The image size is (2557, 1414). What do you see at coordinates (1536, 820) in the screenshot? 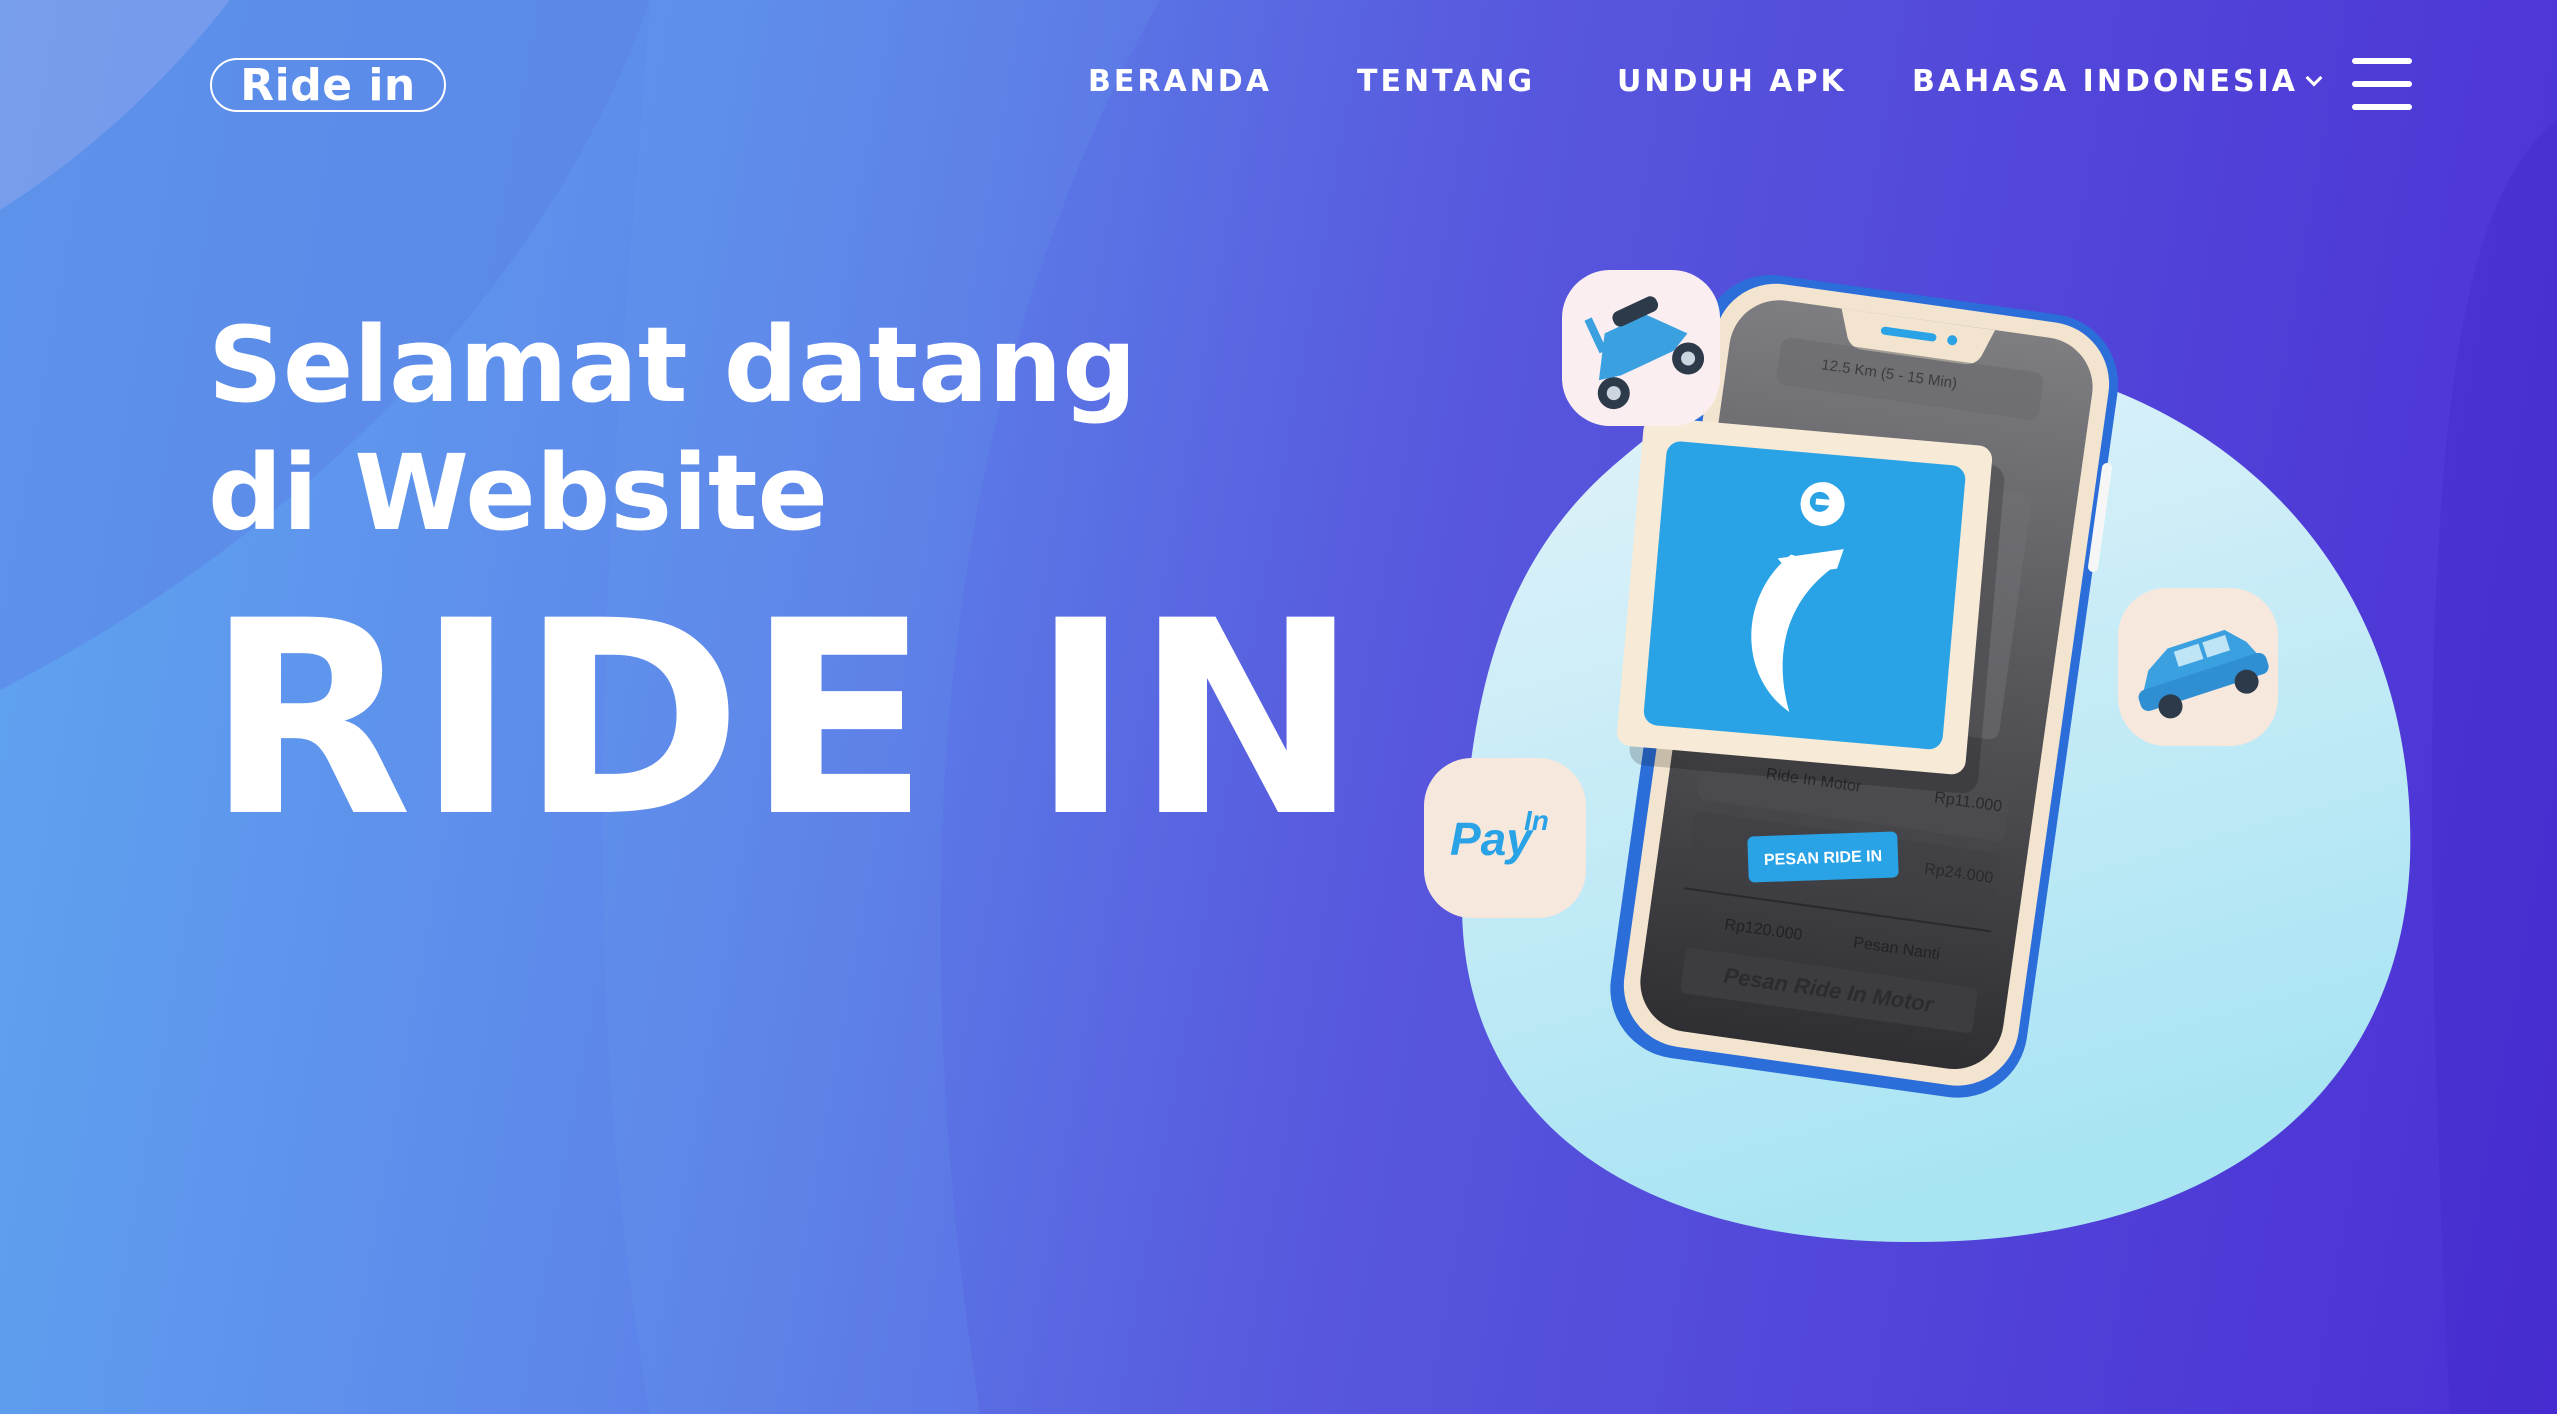
I see `payin-badge-superscript: In` at bounding box center [1536, 820].